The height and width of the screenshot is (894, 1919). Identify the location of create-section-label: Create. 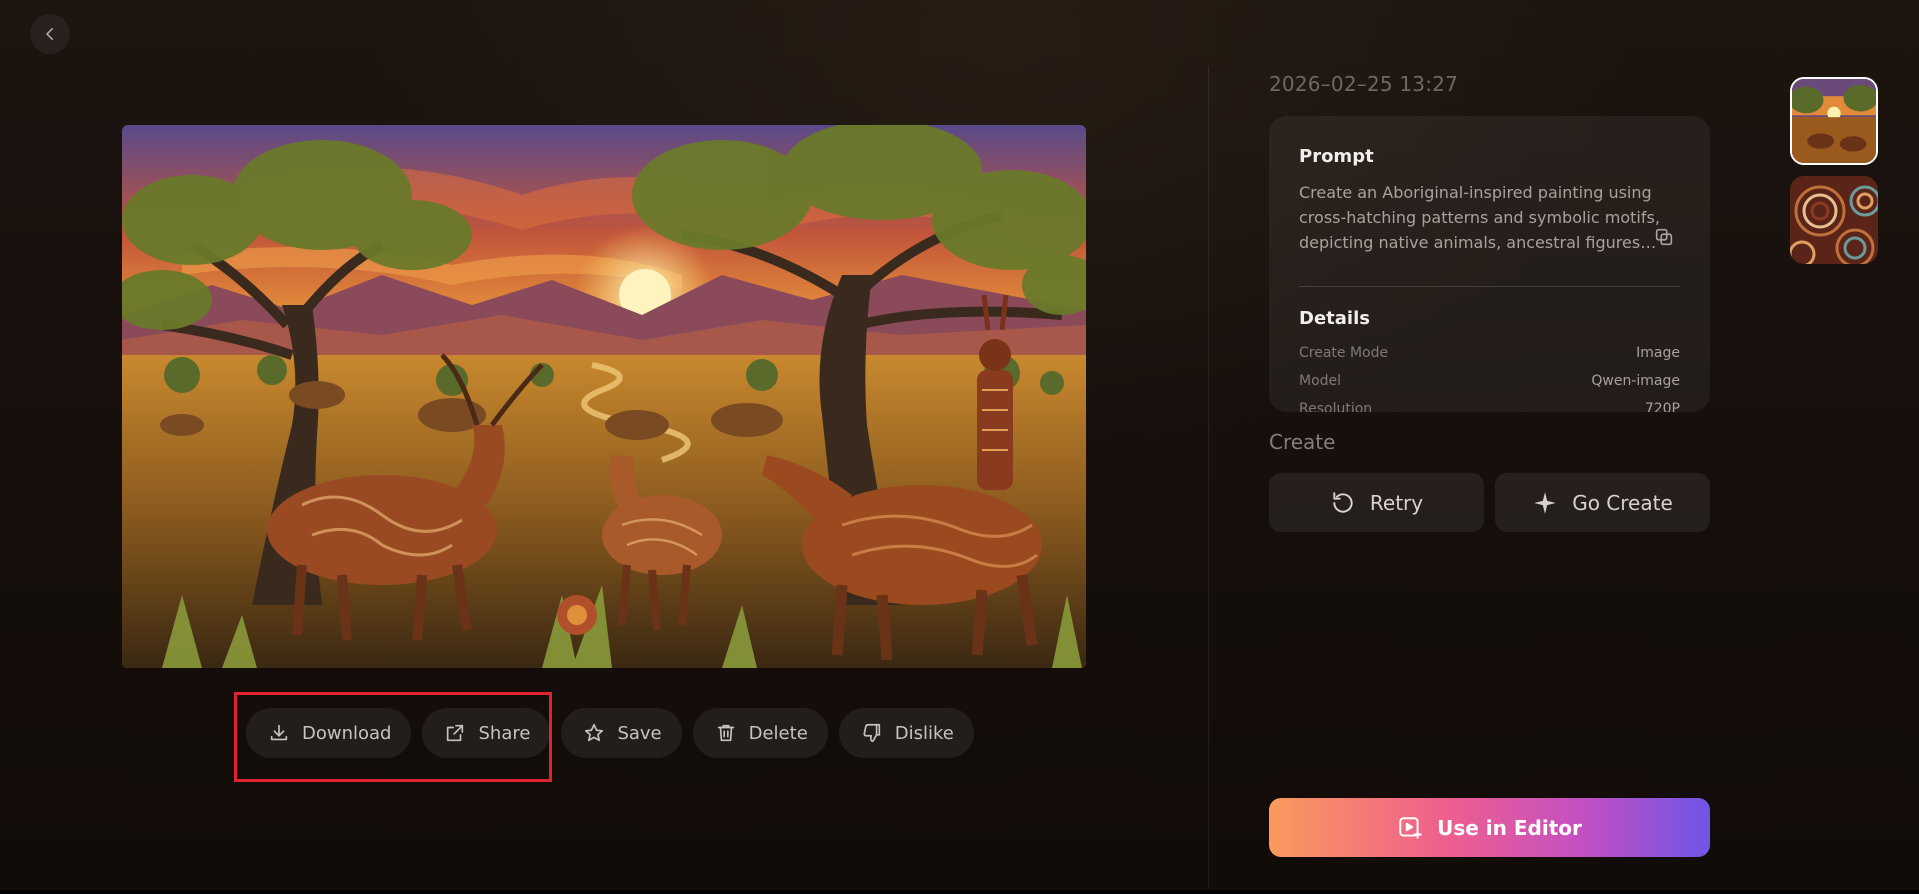
(1302, 442).